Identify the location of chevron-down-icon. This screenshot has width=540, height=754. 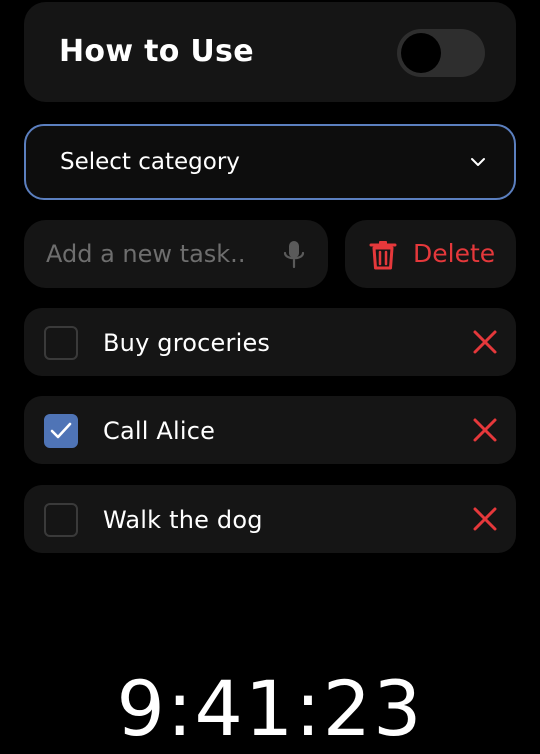
(478, 162).